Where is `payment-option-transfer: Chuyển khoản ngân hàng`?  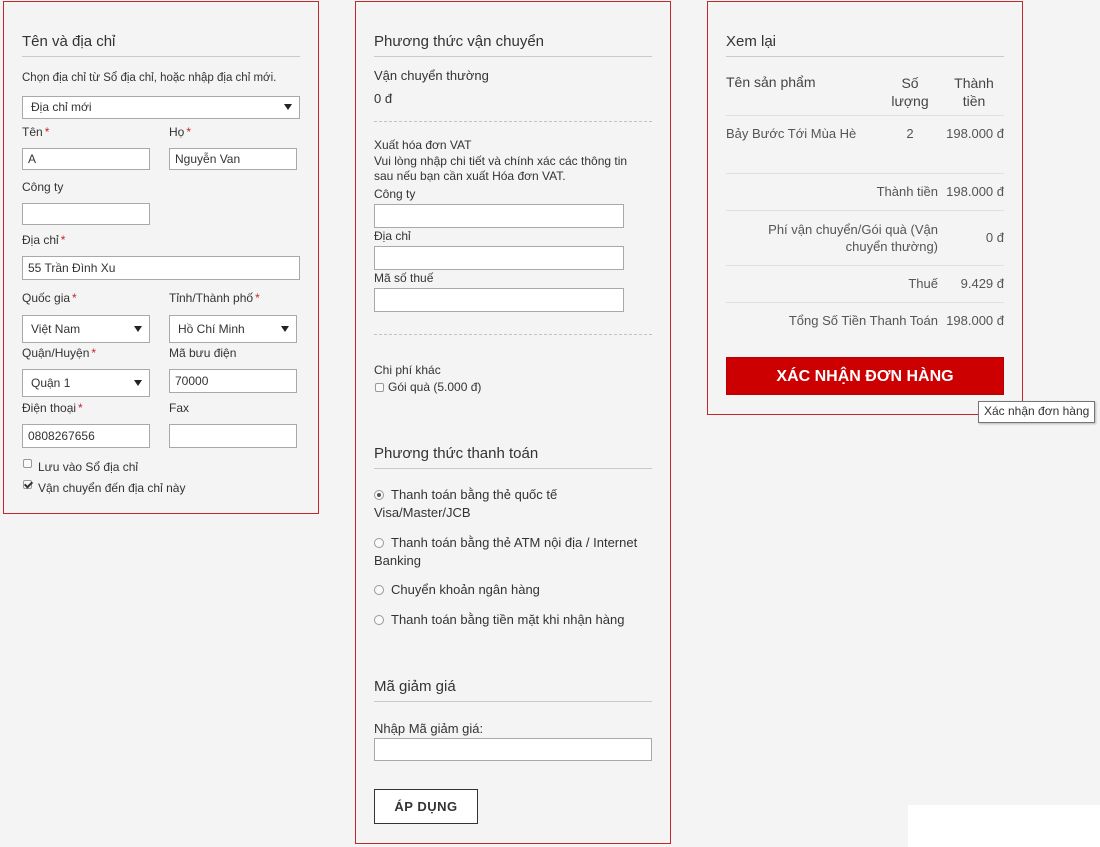 payment-option-transfer: Chuyển khoản ngân hàng is located at coordinates (465, 589).